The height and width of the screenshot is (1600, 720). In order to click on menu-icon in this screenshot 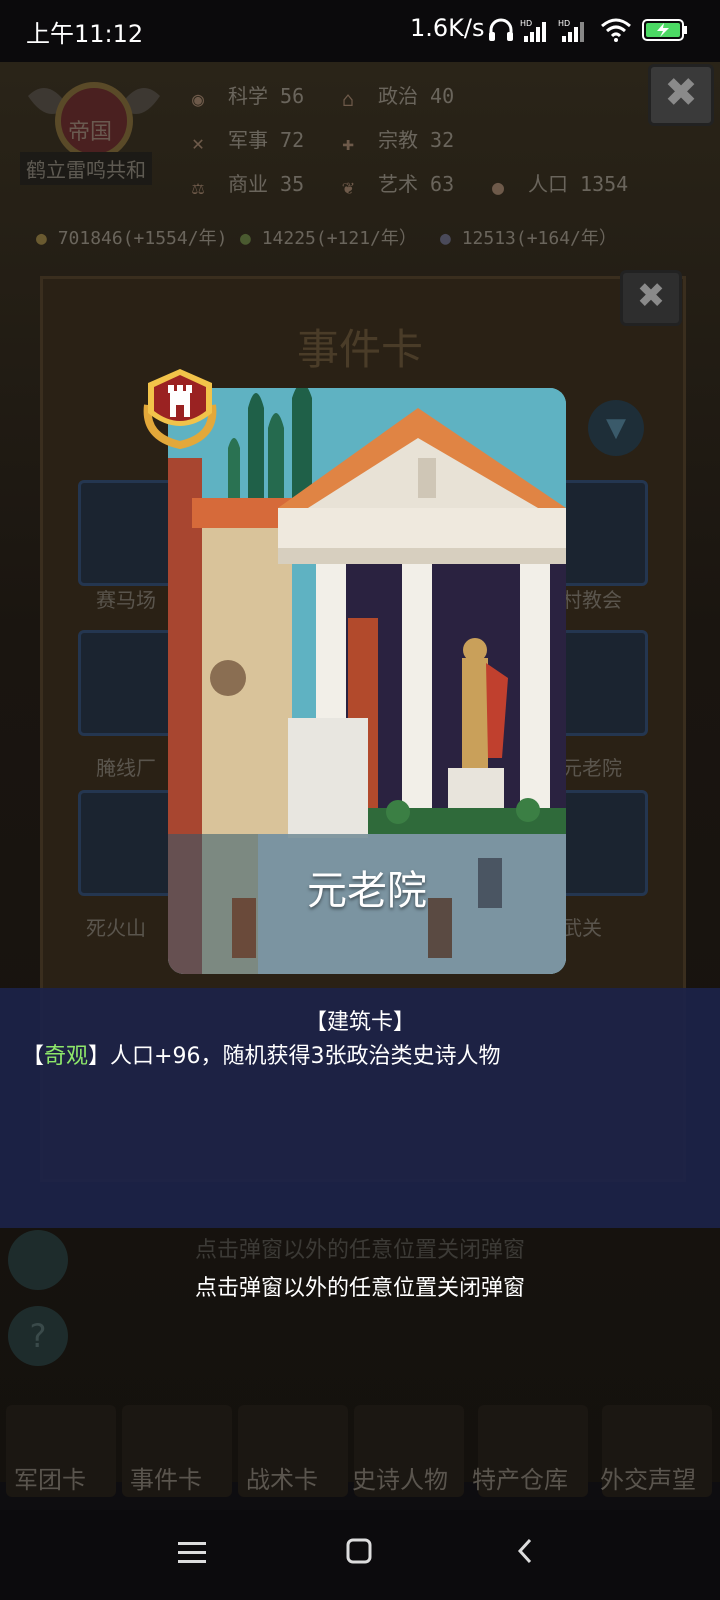, I will do `click(192, 1552)`.